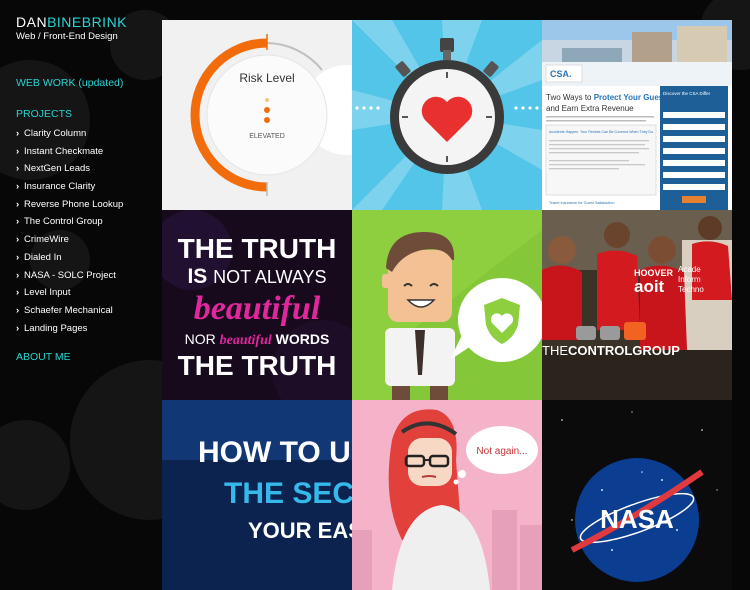  Describe the element at coordinates (64, 151) in the screenshot. I see `project-label: Instant Checkmate` at that location.